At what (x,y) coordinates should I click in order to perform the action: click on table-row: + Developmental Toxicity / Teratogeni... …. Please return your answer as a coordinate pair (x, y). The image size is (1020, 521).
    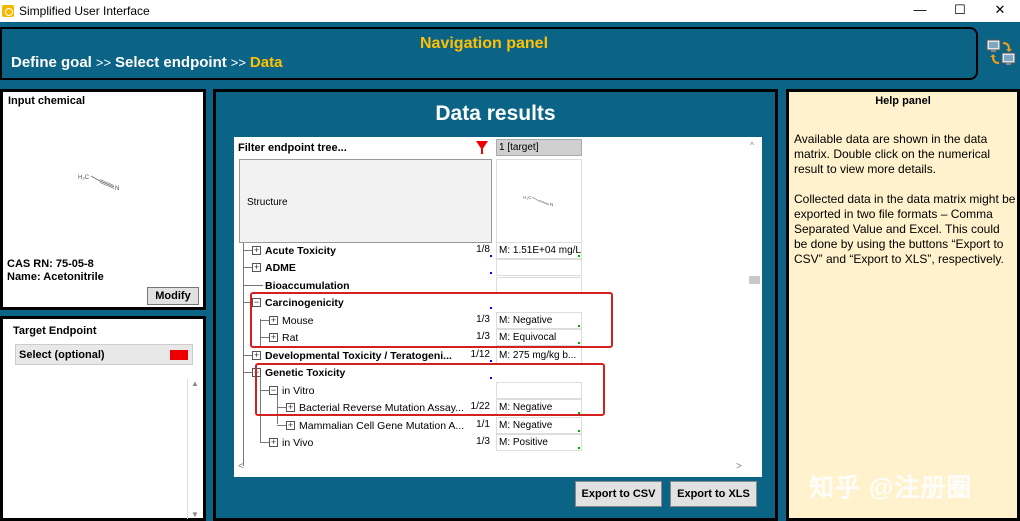
    Looking at the image, I should click on (498, 355).